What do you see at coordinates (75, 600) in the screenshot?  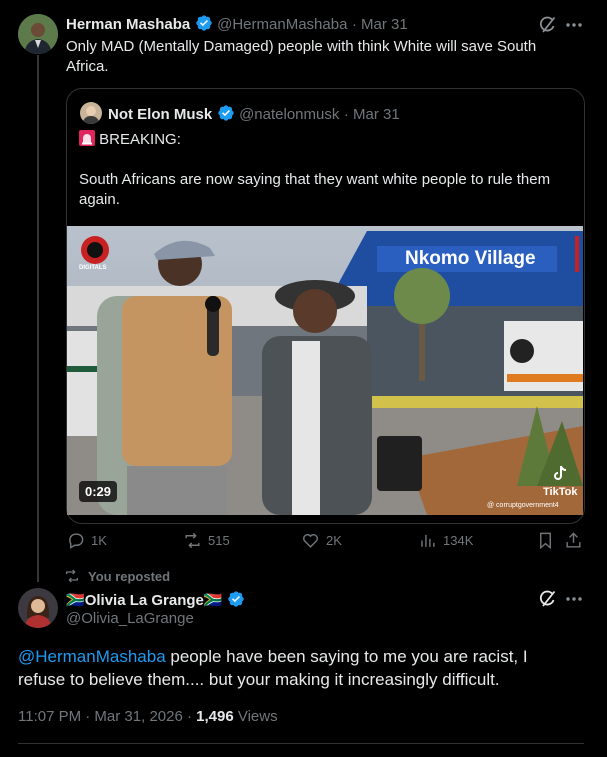 I see `flag-left-icon: 🇿🇦` at bounding box center [75, 600].